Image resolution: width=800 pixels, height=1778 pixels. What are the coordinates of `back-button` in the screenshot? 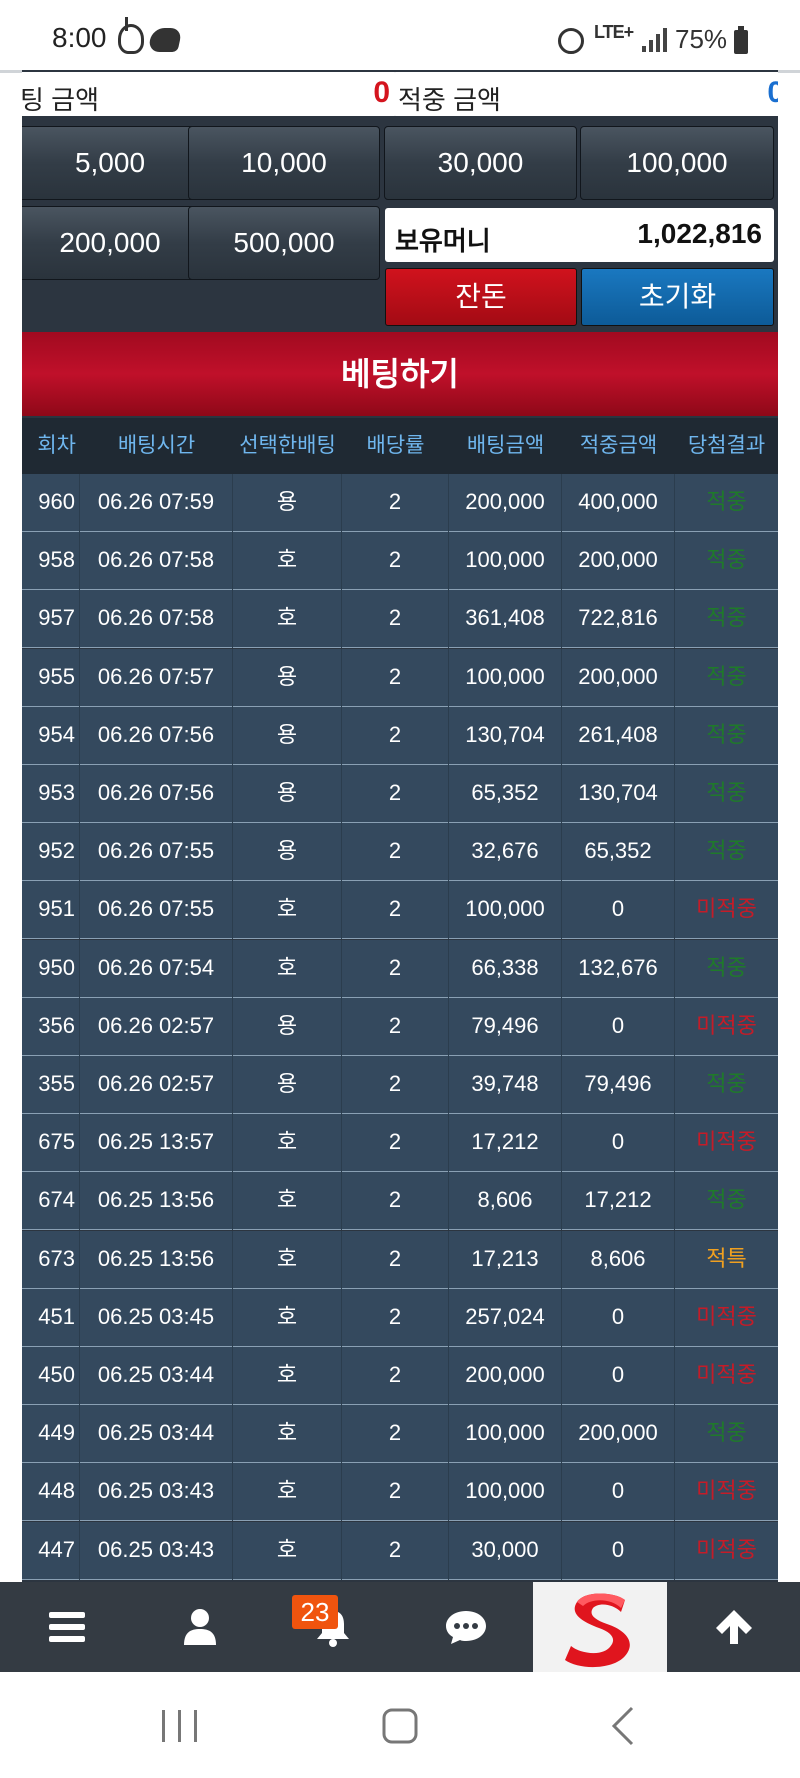 It's located at (624, 1726).